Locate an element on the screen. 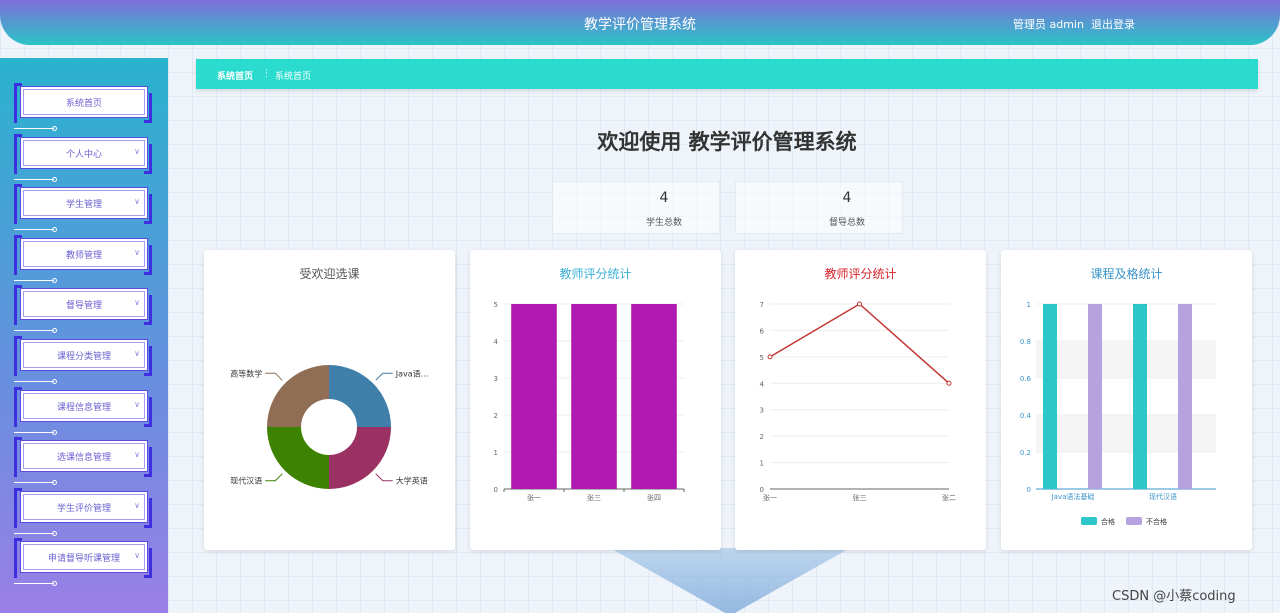  y-tick-label: 4 is located at coordinates (496, 342).